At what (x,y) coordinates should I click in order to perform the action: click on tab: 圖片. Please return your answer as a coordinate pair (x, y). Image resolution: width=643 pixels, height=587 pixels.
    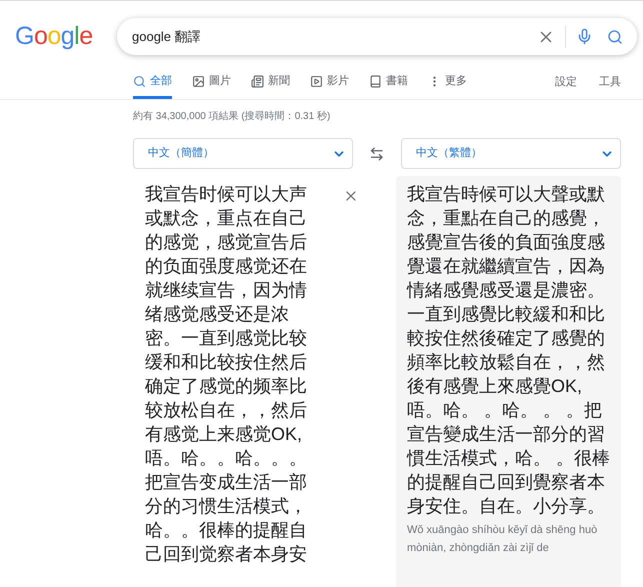
    Looking at the image, I should click on (211, 85).